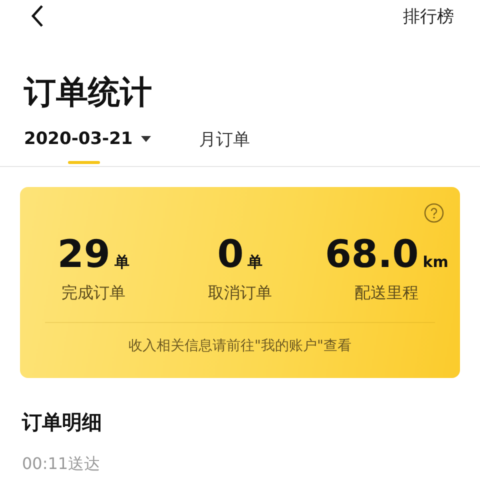  Describe the element at coordinates (84, 162) in the screenshot. I see `tab-indicator` at that location.